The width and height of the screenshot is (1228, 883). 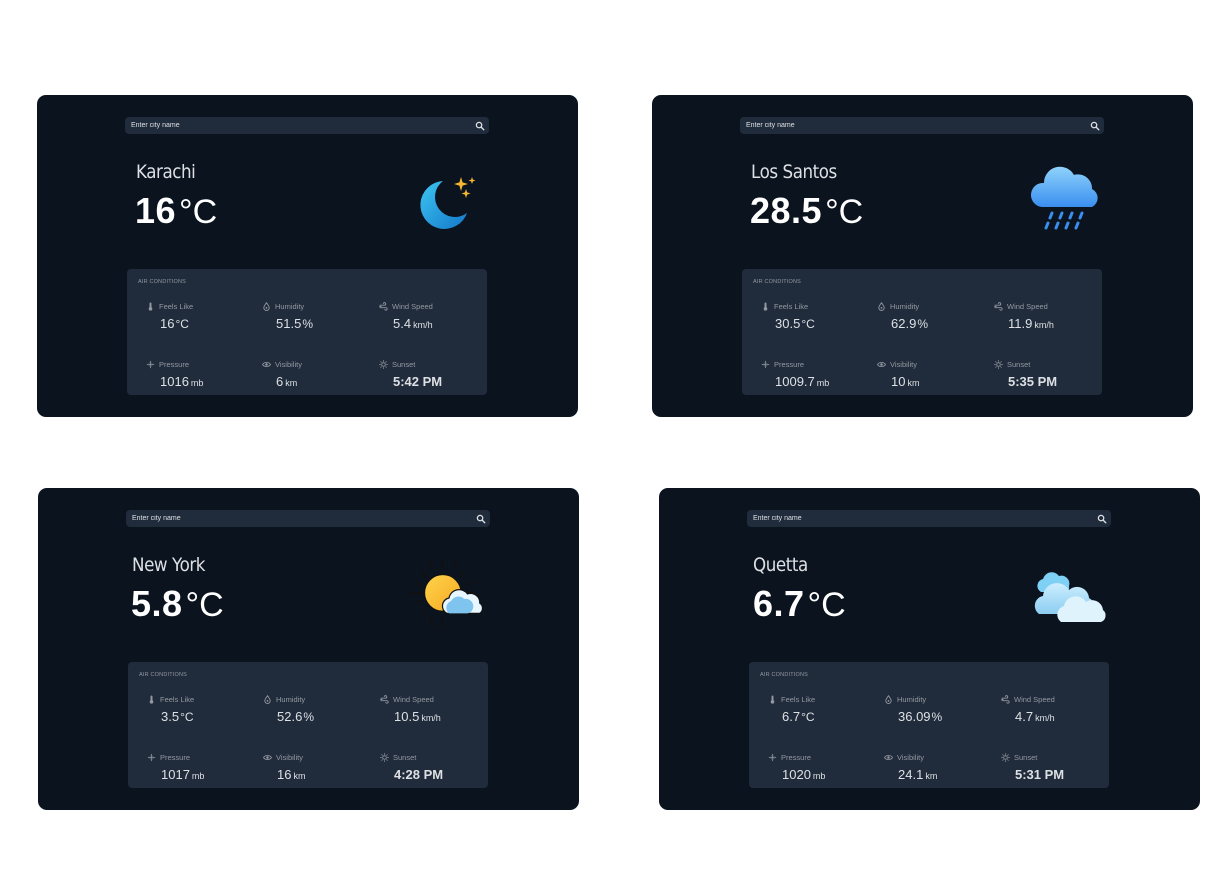 What do you see at coordinates (449, 597) in the screenshot?
I see `sun-cloud-icon` at bounding box center [449, 597].